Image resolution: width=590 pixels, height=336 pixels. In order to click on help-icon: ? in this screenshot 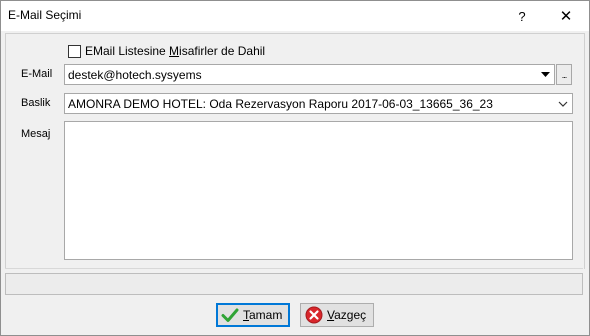, I will do `click(522, 16)`.